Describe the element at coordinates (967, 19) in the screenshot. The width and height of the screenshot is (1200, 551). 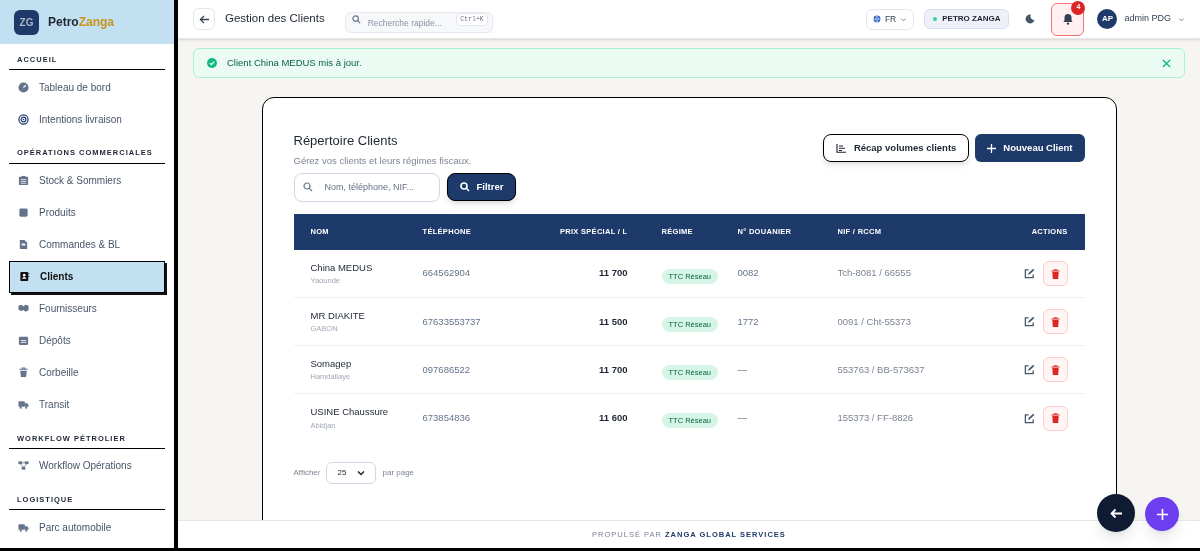
I see `company-badge: PETRO ZANGA` at that location.